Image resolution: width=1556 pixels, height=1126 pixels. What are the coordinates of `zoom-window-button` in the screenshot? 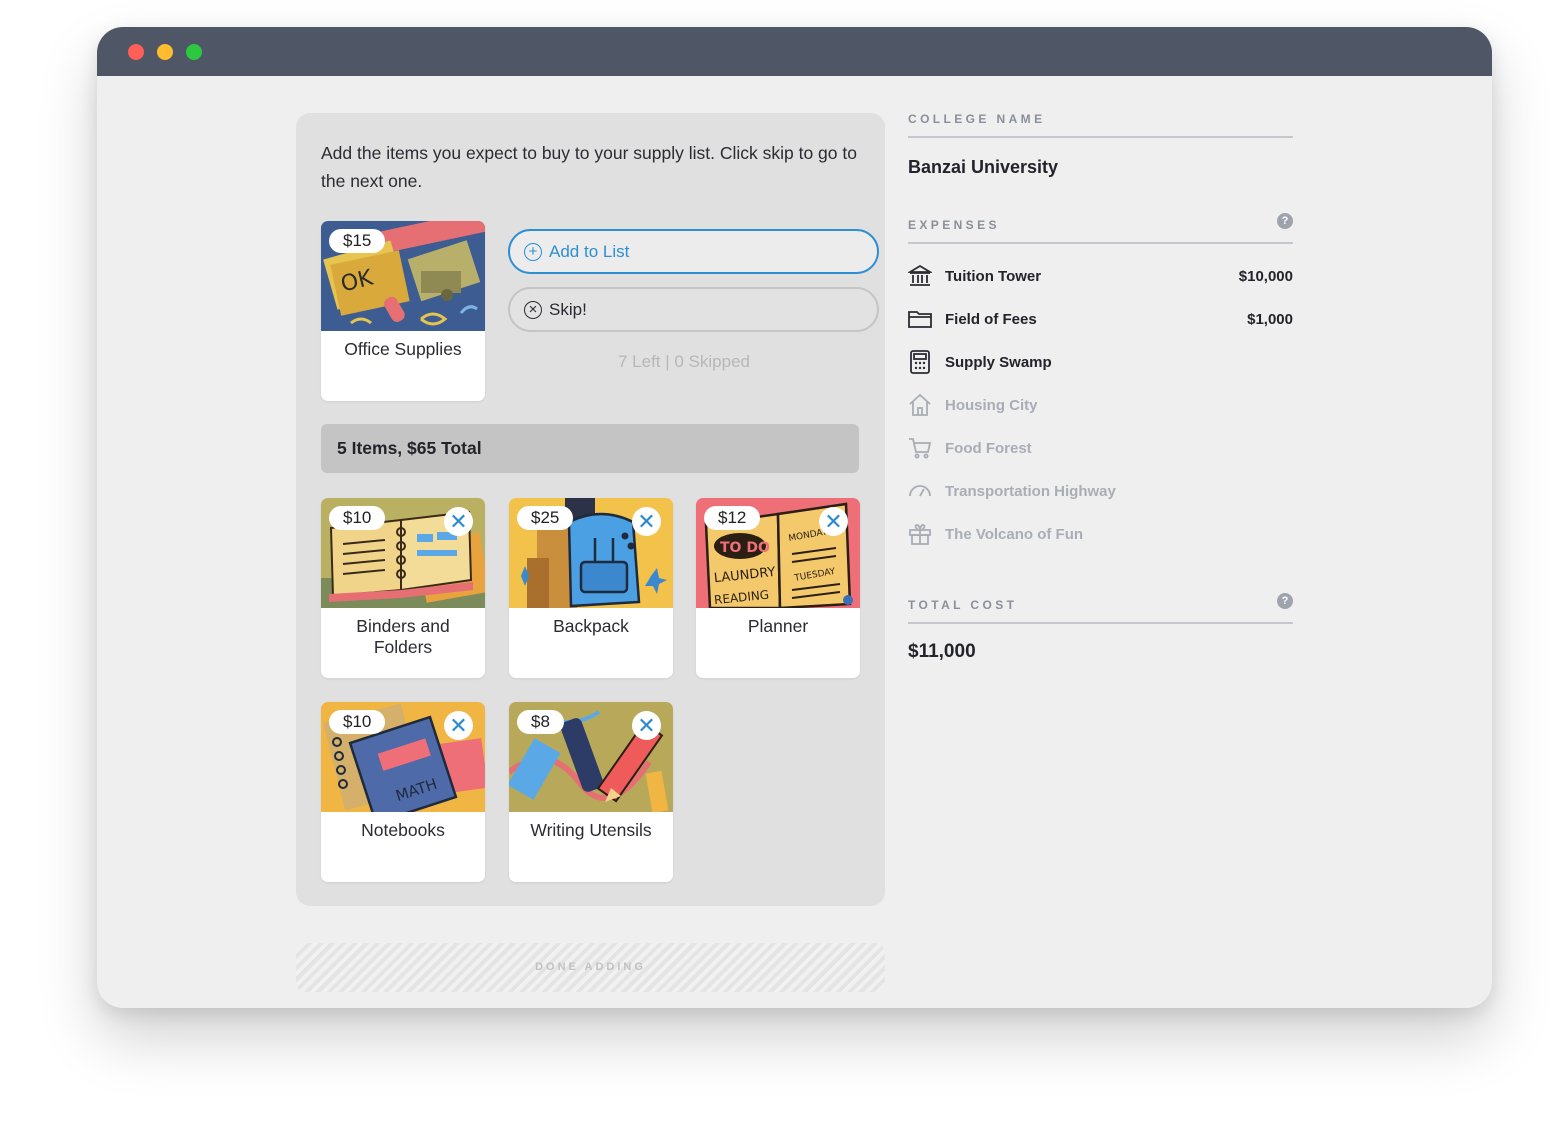 It's located at (194, 52).